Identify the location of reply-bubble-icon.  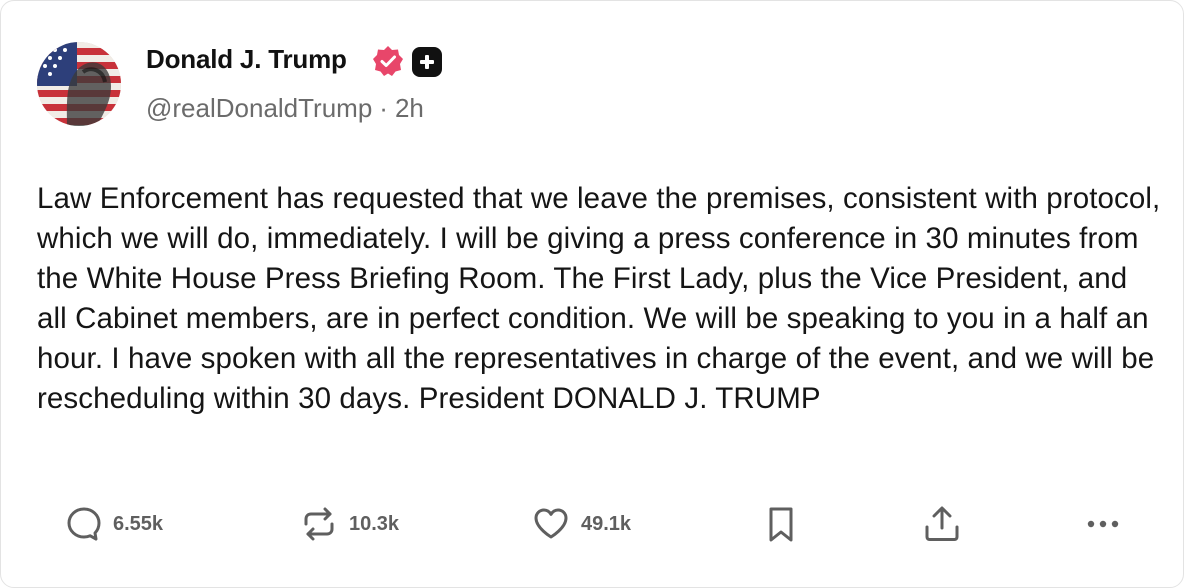
(84, 524).